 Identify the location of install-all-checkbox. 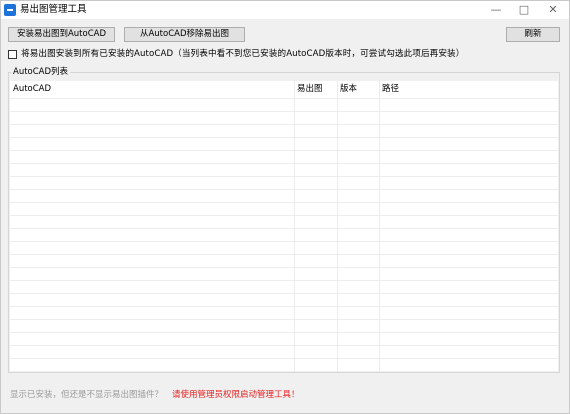
(12, 54).